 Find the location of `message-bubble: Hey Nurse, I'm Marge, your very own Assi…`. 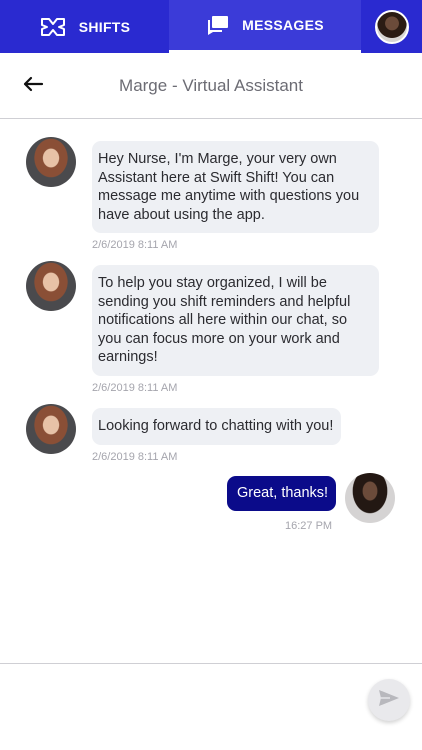

message-bubble: Hey Nurse, I'm Marge, your very own Assi… is located at coordinates (235, 187).